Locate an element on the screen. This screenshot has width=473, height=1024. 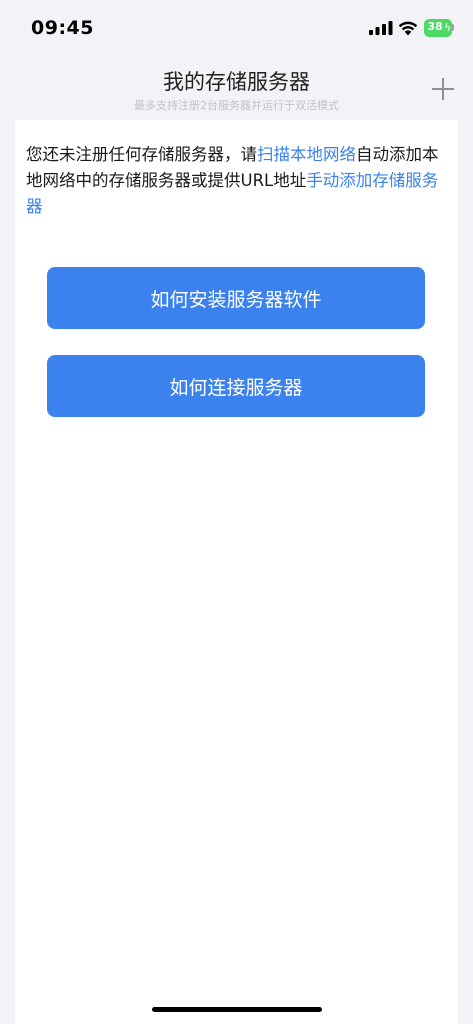
page-subtitle: 最多支持注册2台服务器并运行于双活模式 is located at coordinates (236, 105).